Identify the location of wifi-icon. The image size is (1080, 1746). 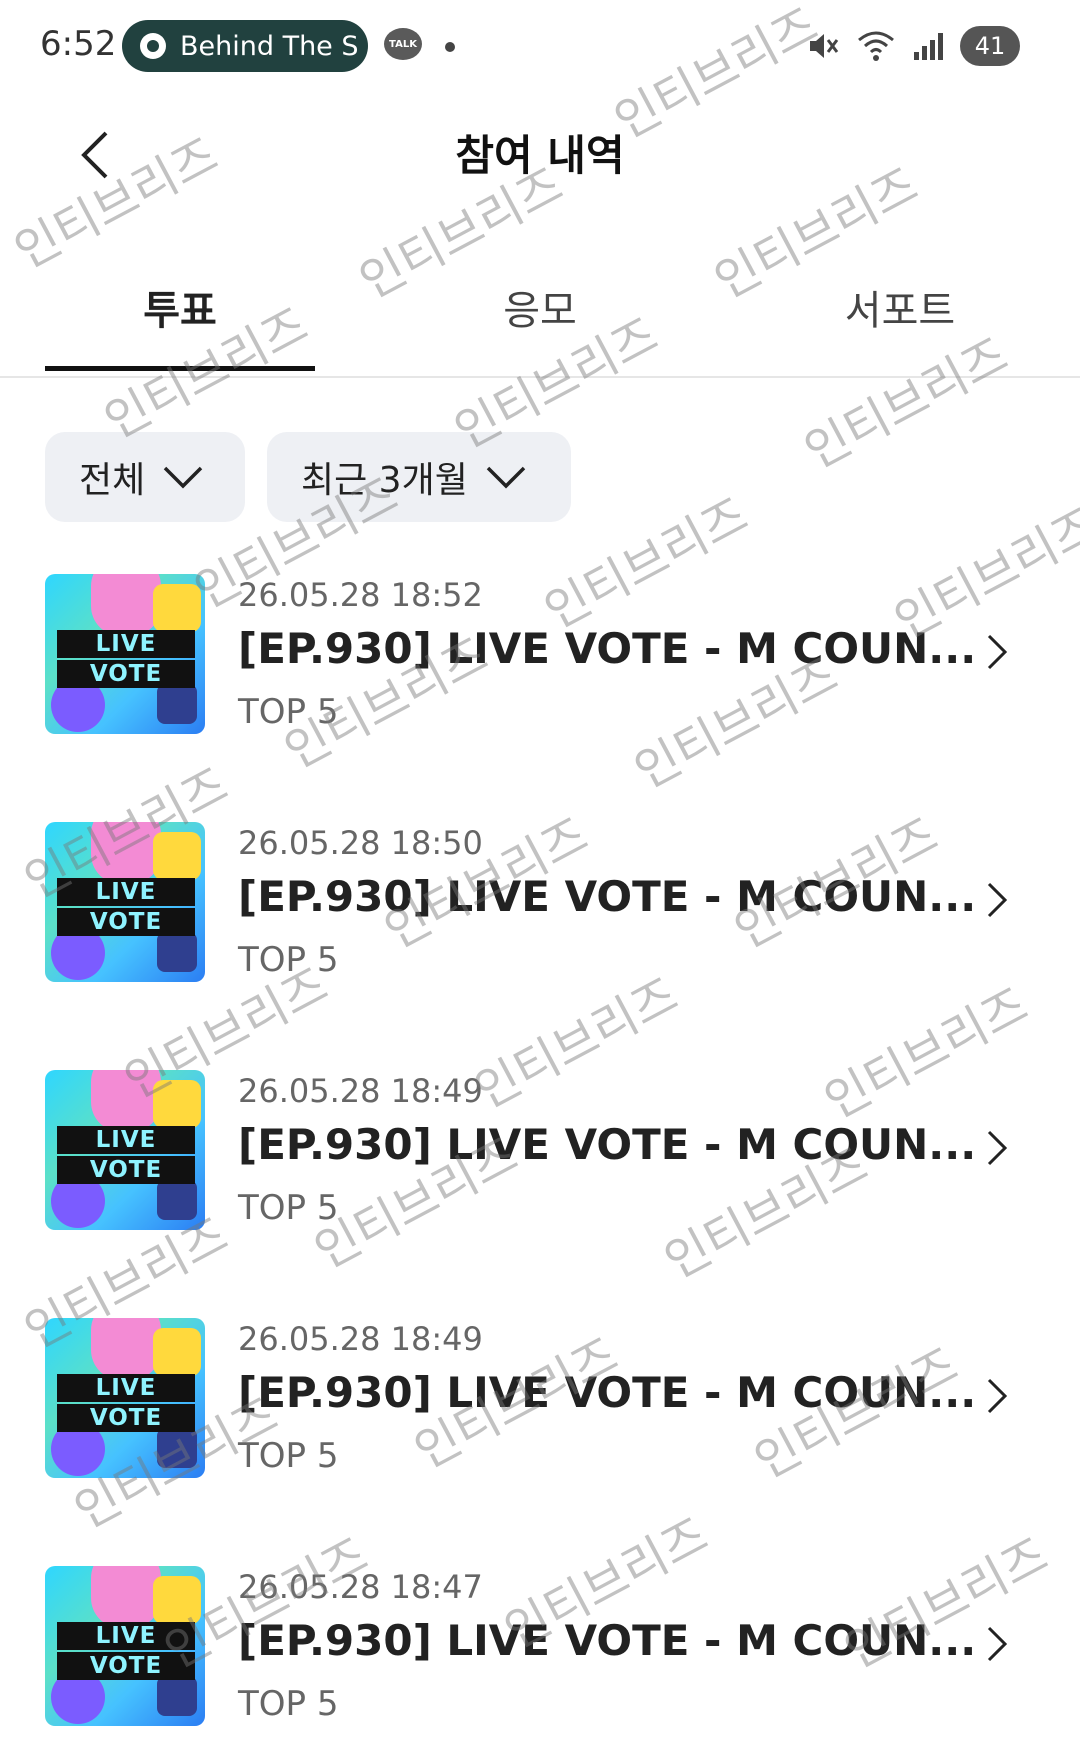
(876, 46).